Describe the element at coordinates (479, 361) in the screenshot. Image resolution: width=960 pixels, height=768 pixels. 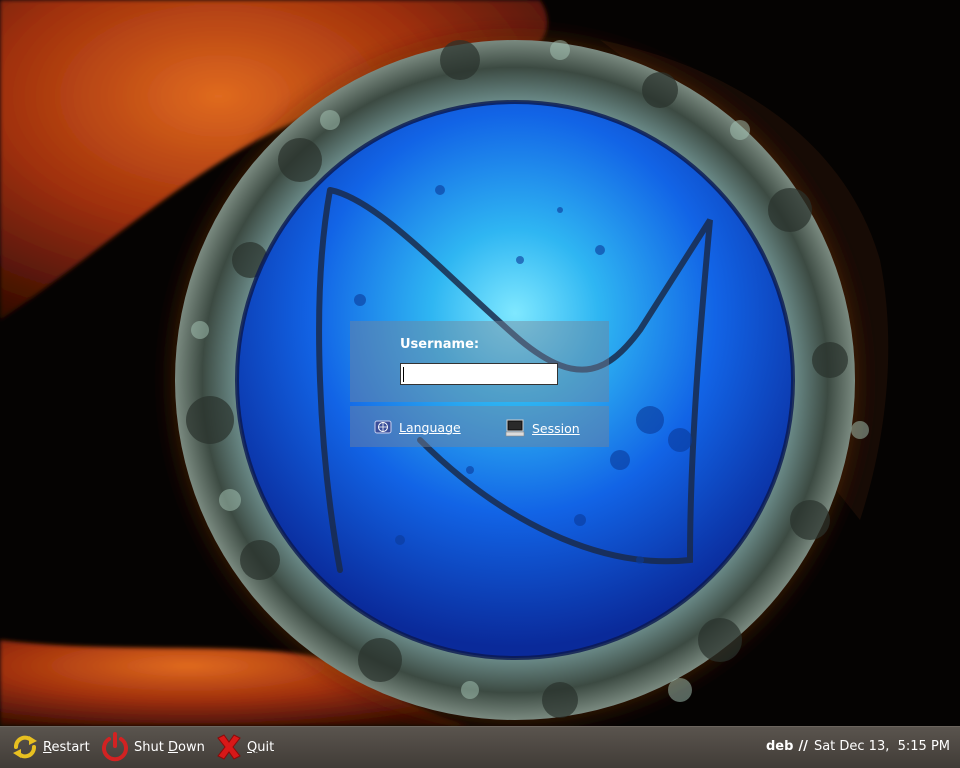
I see `username-section: Username:` at that location.